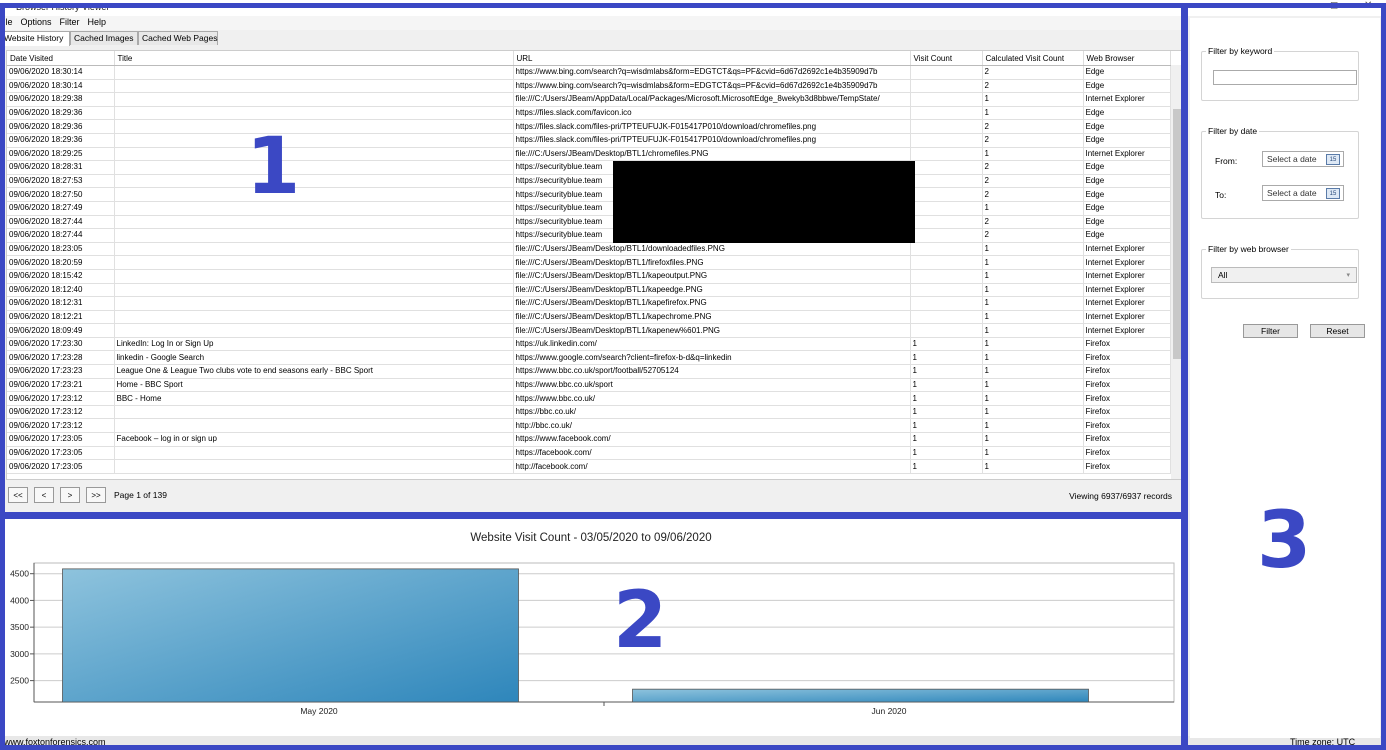  What do you see at coordinates (314, 385) in the screenshot?
I see `table-cell: Home - BBC Sport` at bounding box center [314, 385].